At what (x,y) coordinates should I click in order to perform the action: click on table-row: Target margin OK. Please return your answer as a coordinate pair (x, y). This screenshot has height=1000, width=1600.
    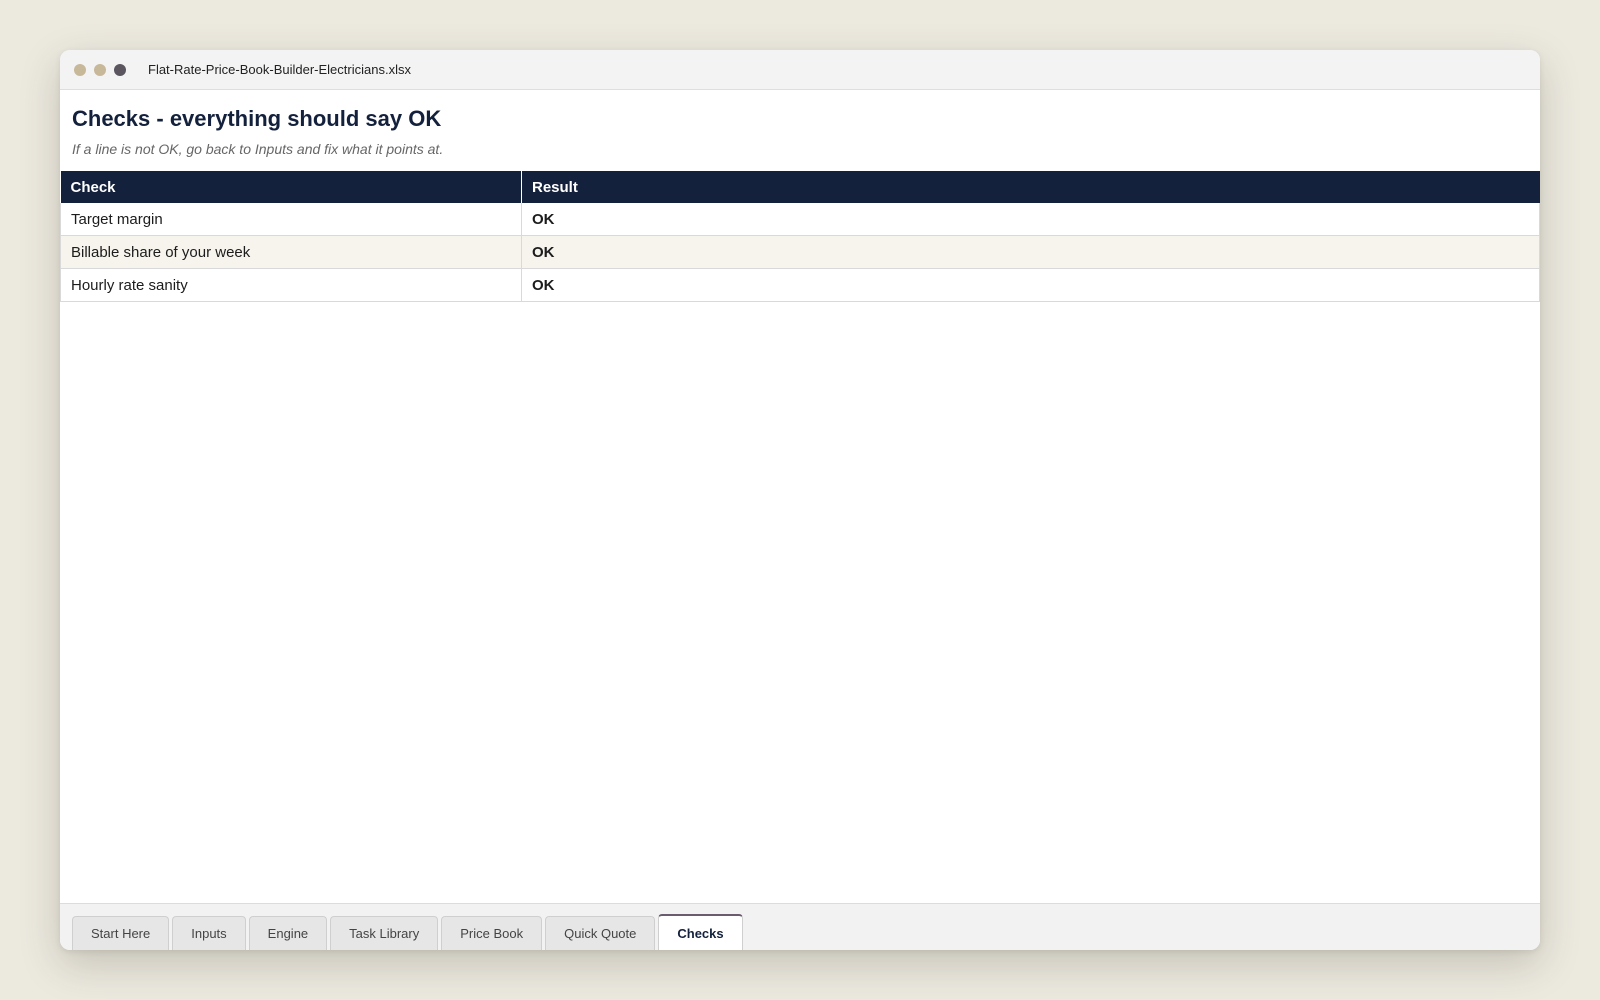
    Looking at the image, I should click on (800, 219).